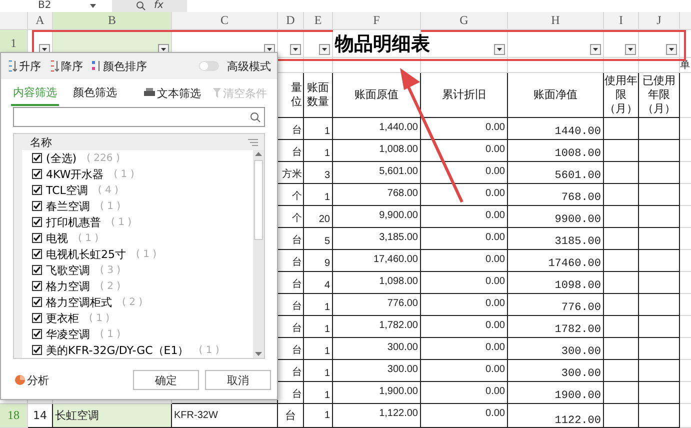  I want to click on printer-icon, so click(149, 93).